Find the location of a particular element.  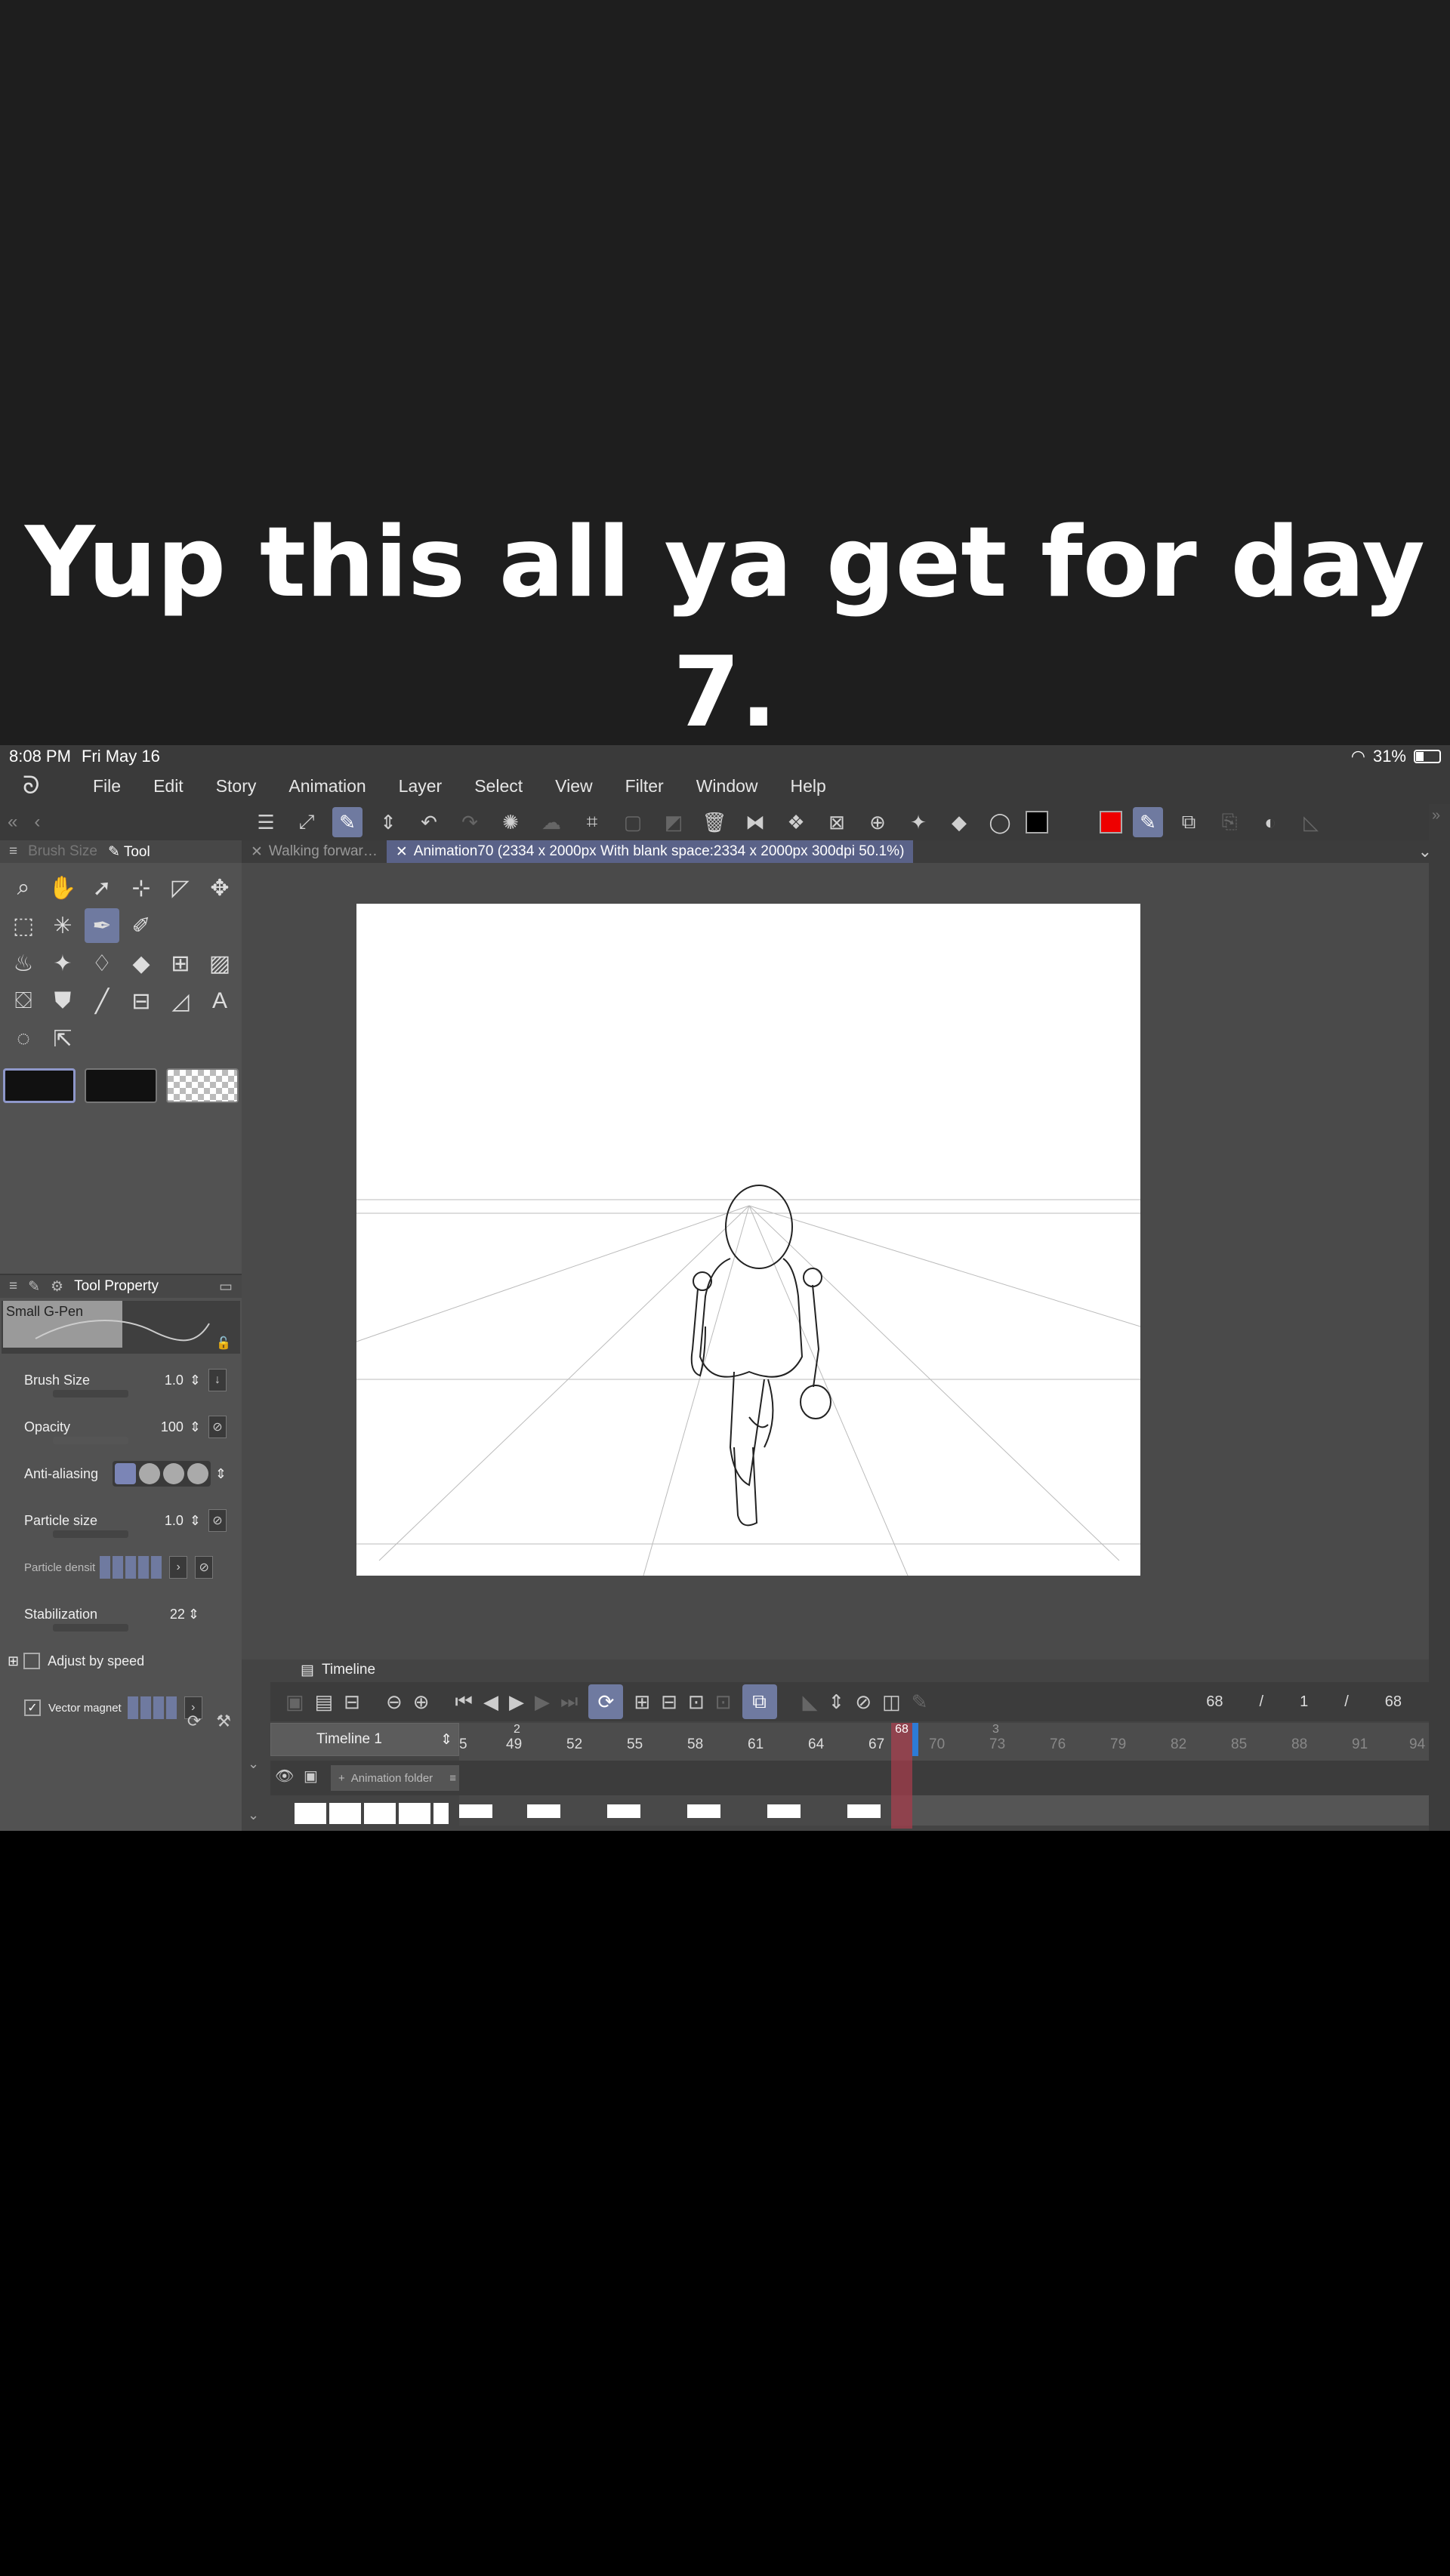

opacity-dynamics-icon: ⊘ is located at coordinates (217, 1427).